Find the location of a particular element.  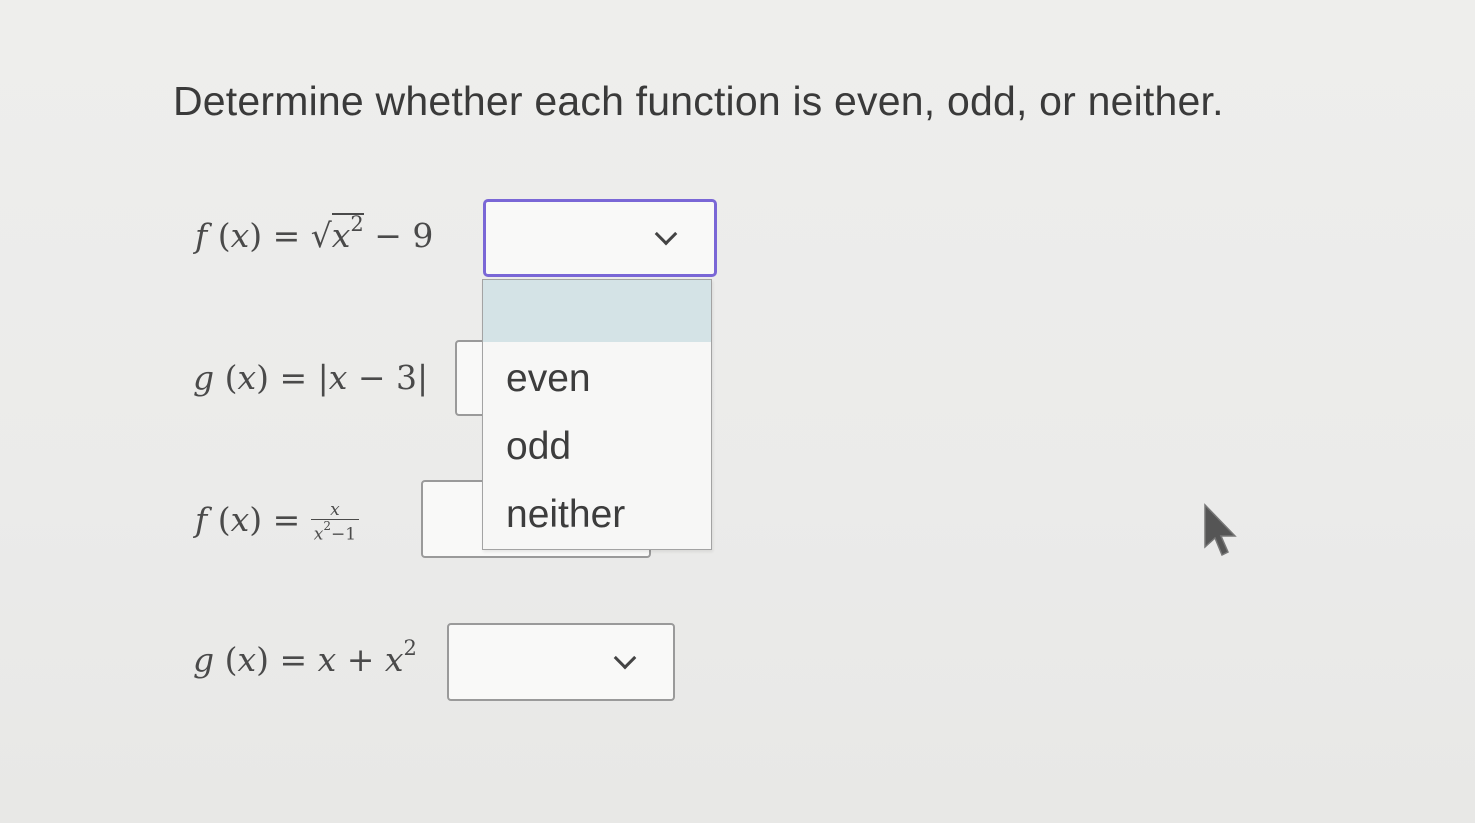

function-2-expression: g (x) = |x − 3| is located at coordinates (311, 377).